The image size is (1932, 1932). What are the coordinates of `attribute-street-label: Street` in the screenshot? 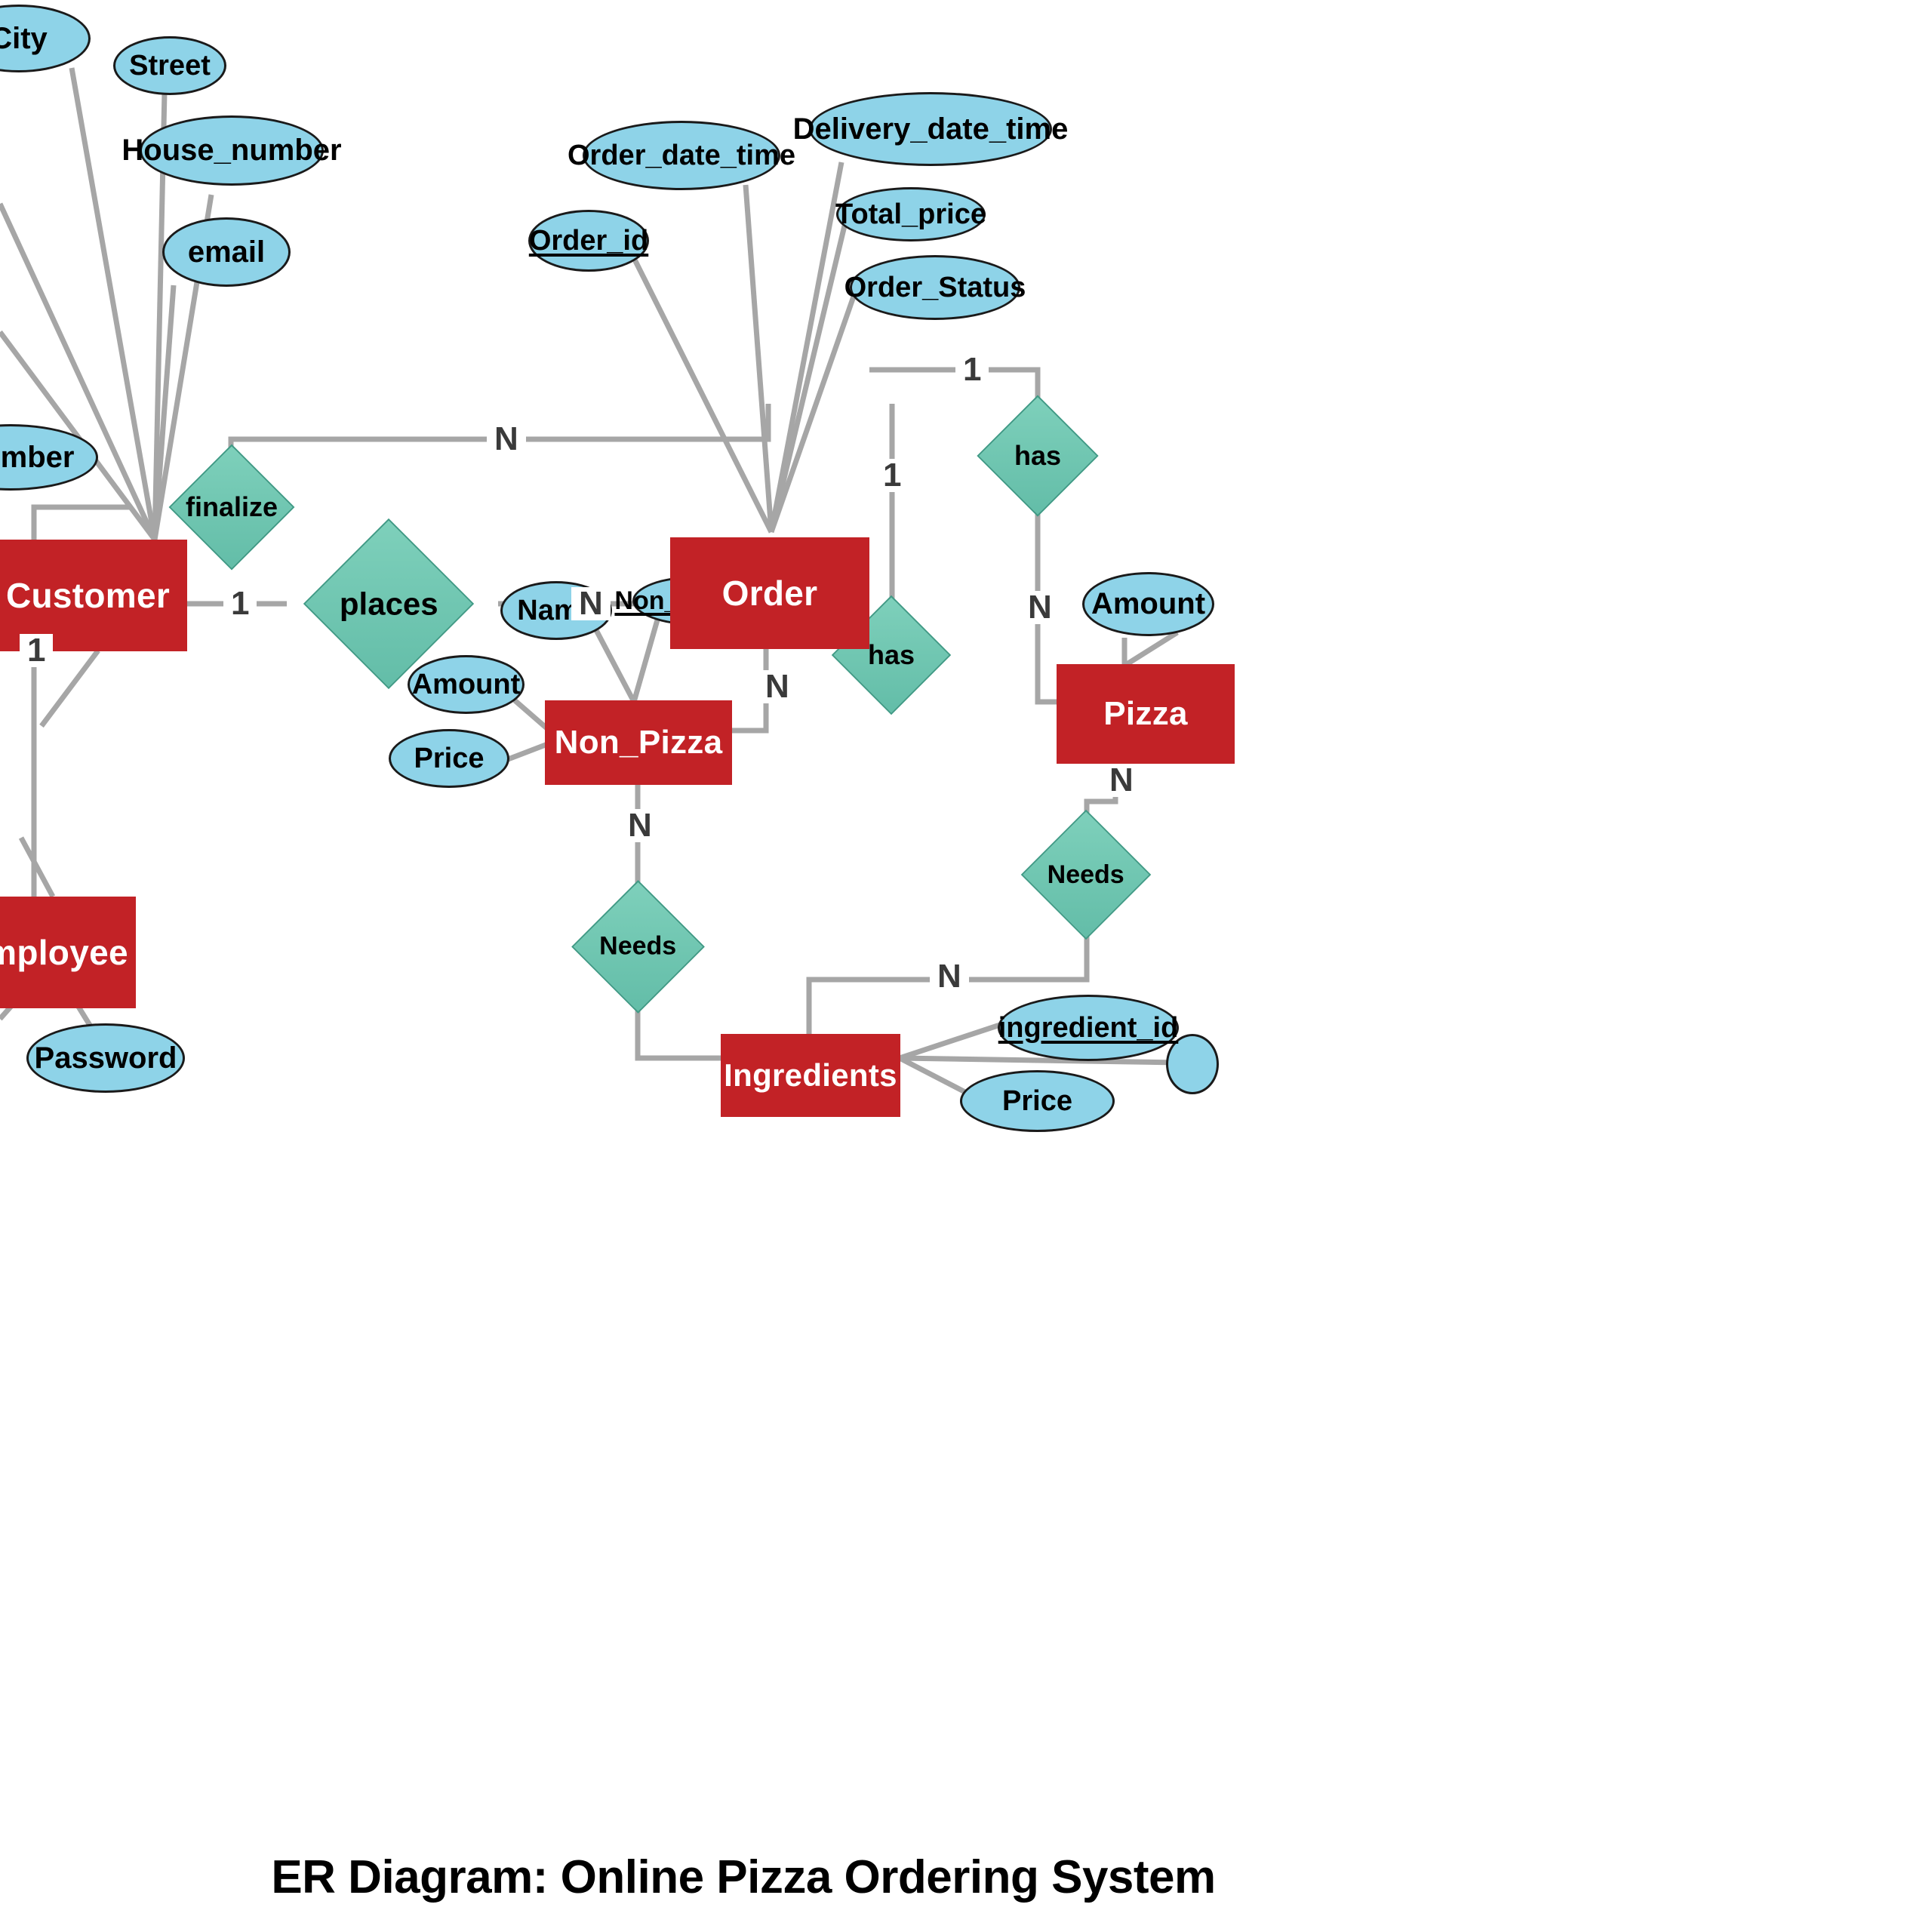 It's located at (170, 65).